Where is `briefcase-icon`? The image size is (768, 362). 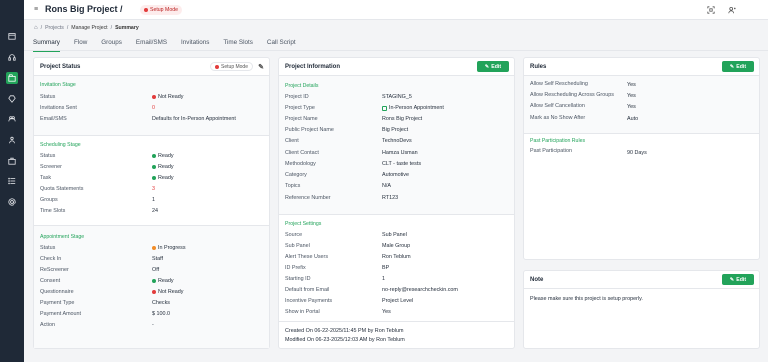
briefcase-icon is located at coordinates (12, 161).